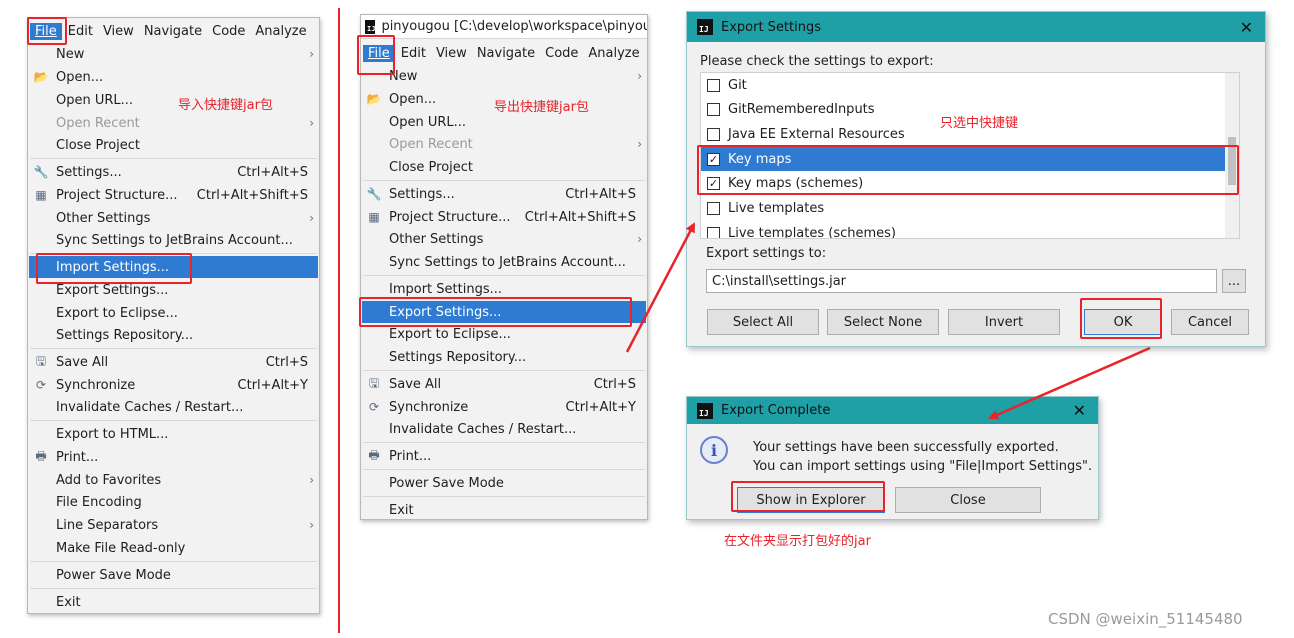  Describe the element at coordinates (816, 134) in the screenshot. I see `settings-row-label: Java EE External Resources` at that location.